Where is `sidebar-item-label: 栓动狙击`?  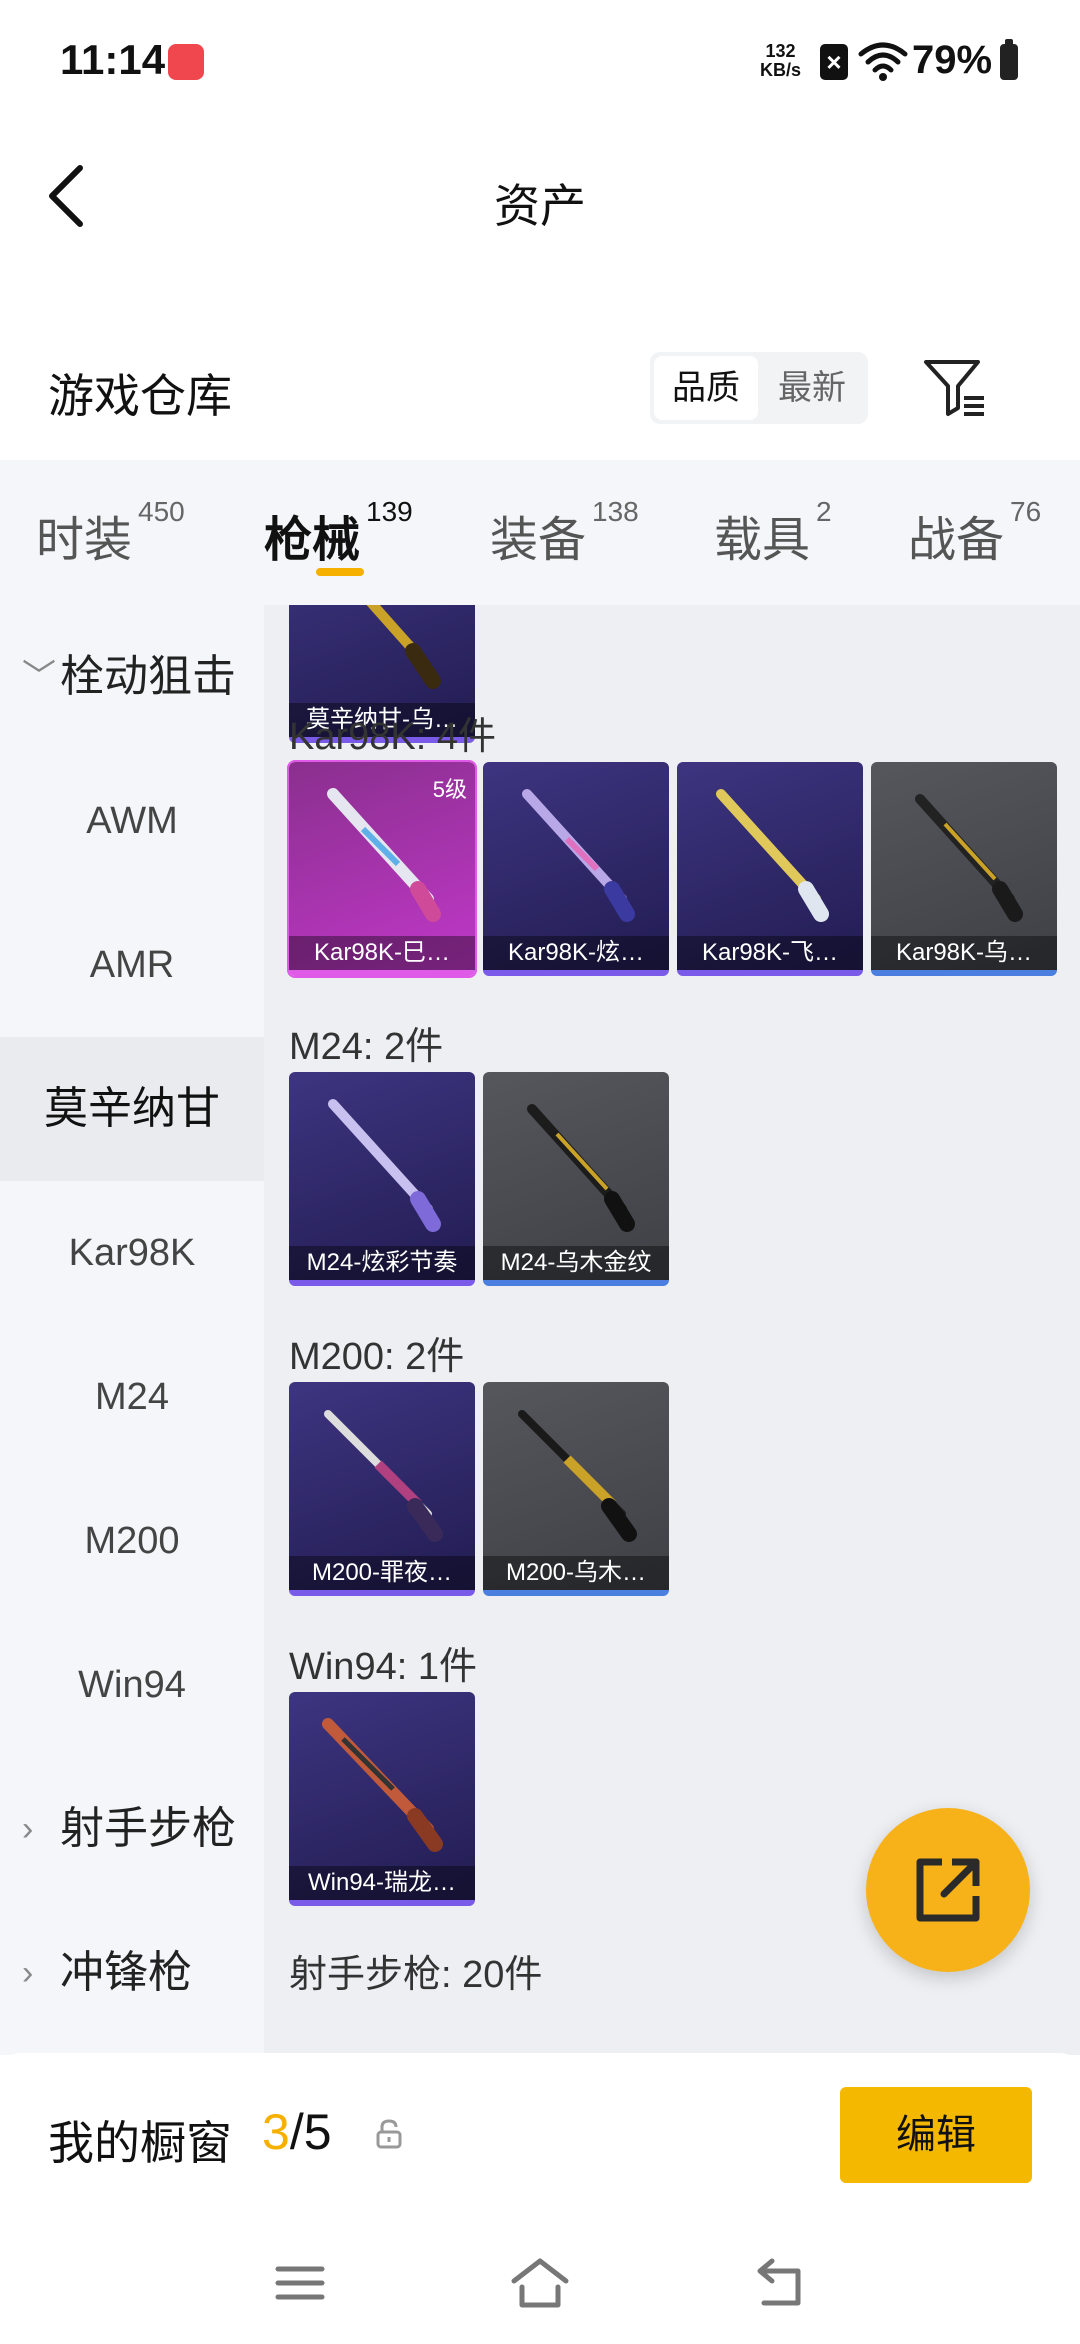
sidebar-item-label: 栓动狙击 is located at coordinates (148, 676).